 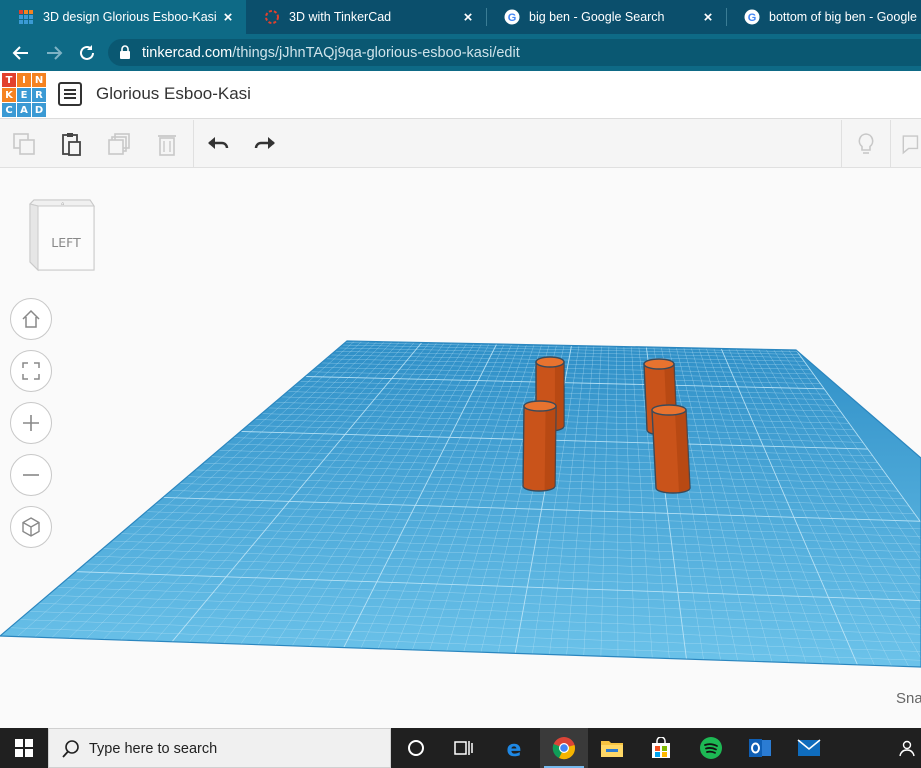 What do you see at coordinates (167, 144) in the screenshot?
I see `delete-icon` at bounding box center [167, 144].